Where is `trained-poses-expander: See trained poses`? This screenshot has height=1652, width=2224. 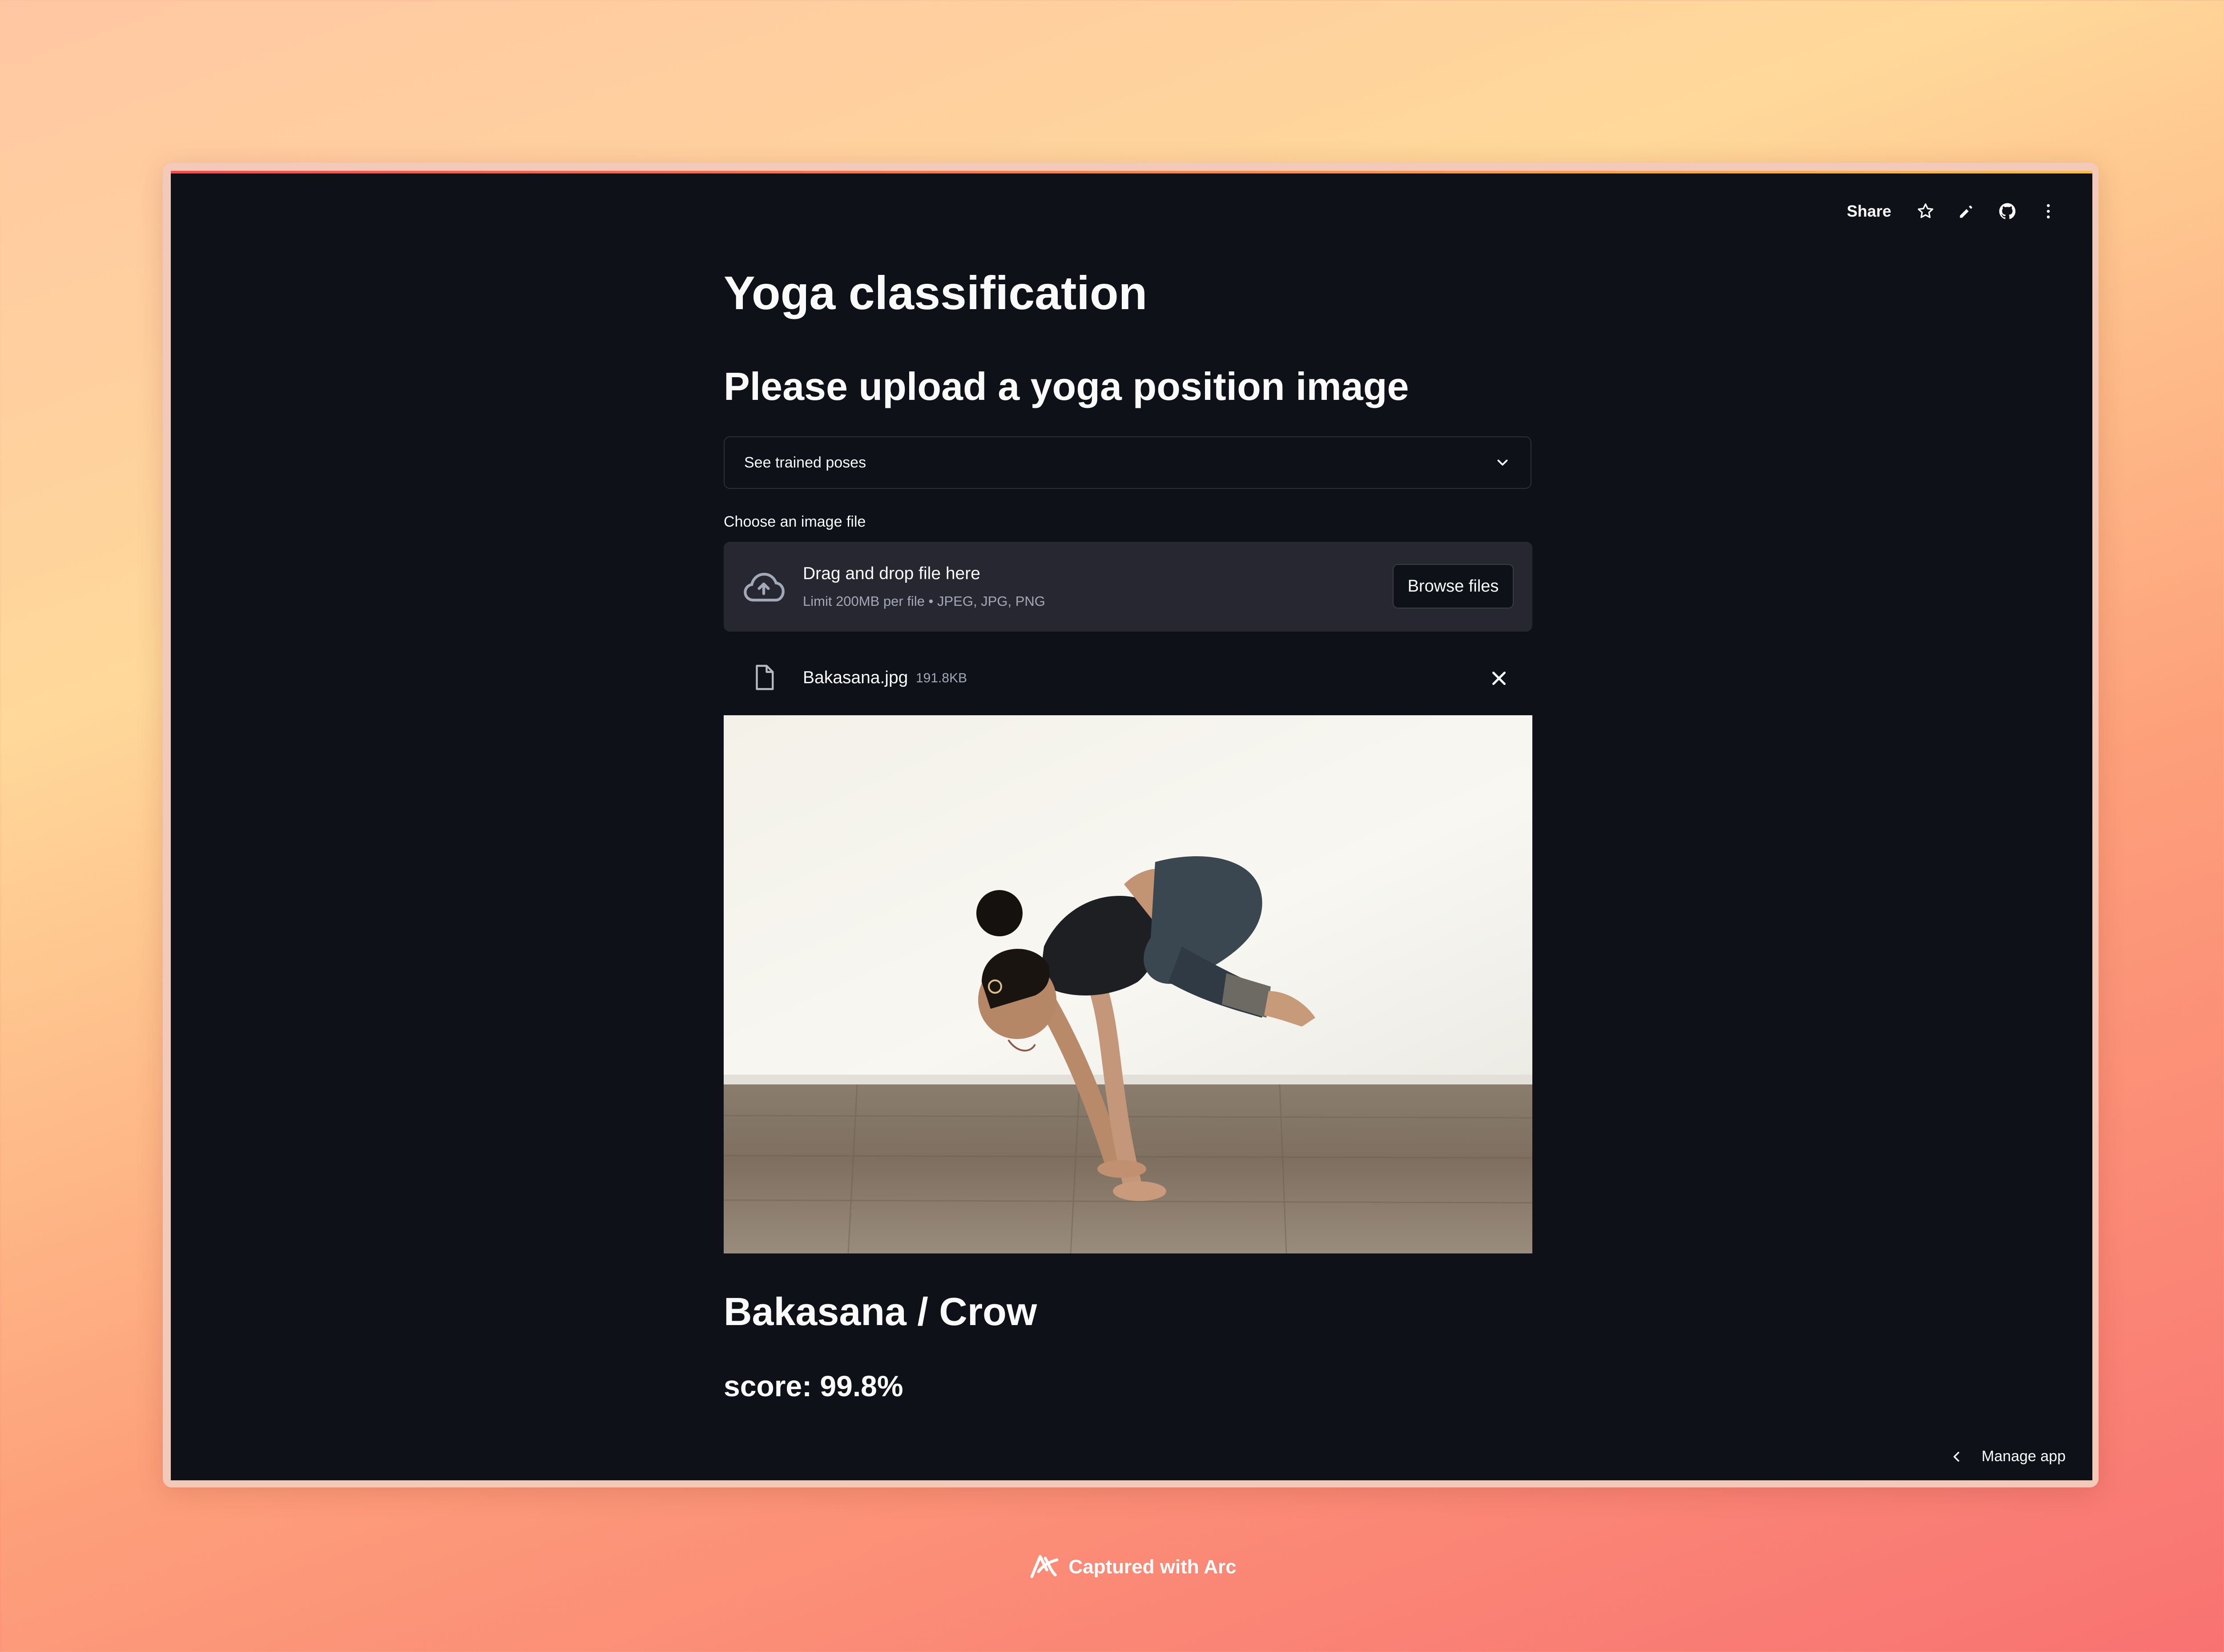 trained-poses-expander: See trained poses is located at coordinates (1127, 462).